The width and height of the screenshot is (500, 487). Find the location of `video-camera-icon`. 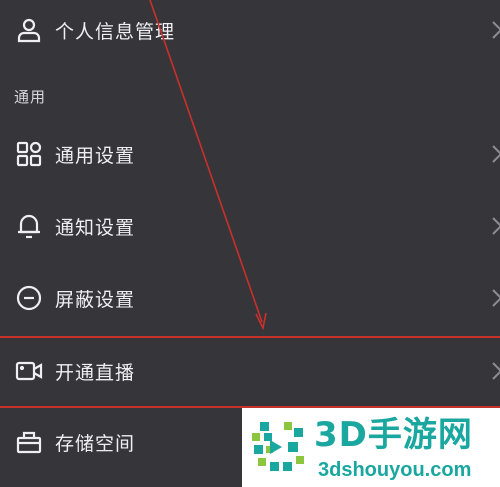

video-camera-icon is located at coordinates (29, 371).